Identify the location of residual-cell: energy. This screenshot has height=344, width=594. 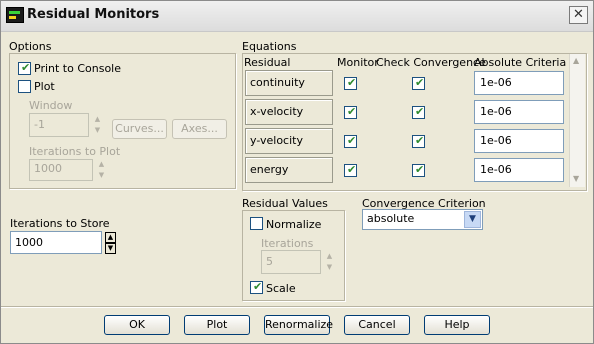
(289, 170).